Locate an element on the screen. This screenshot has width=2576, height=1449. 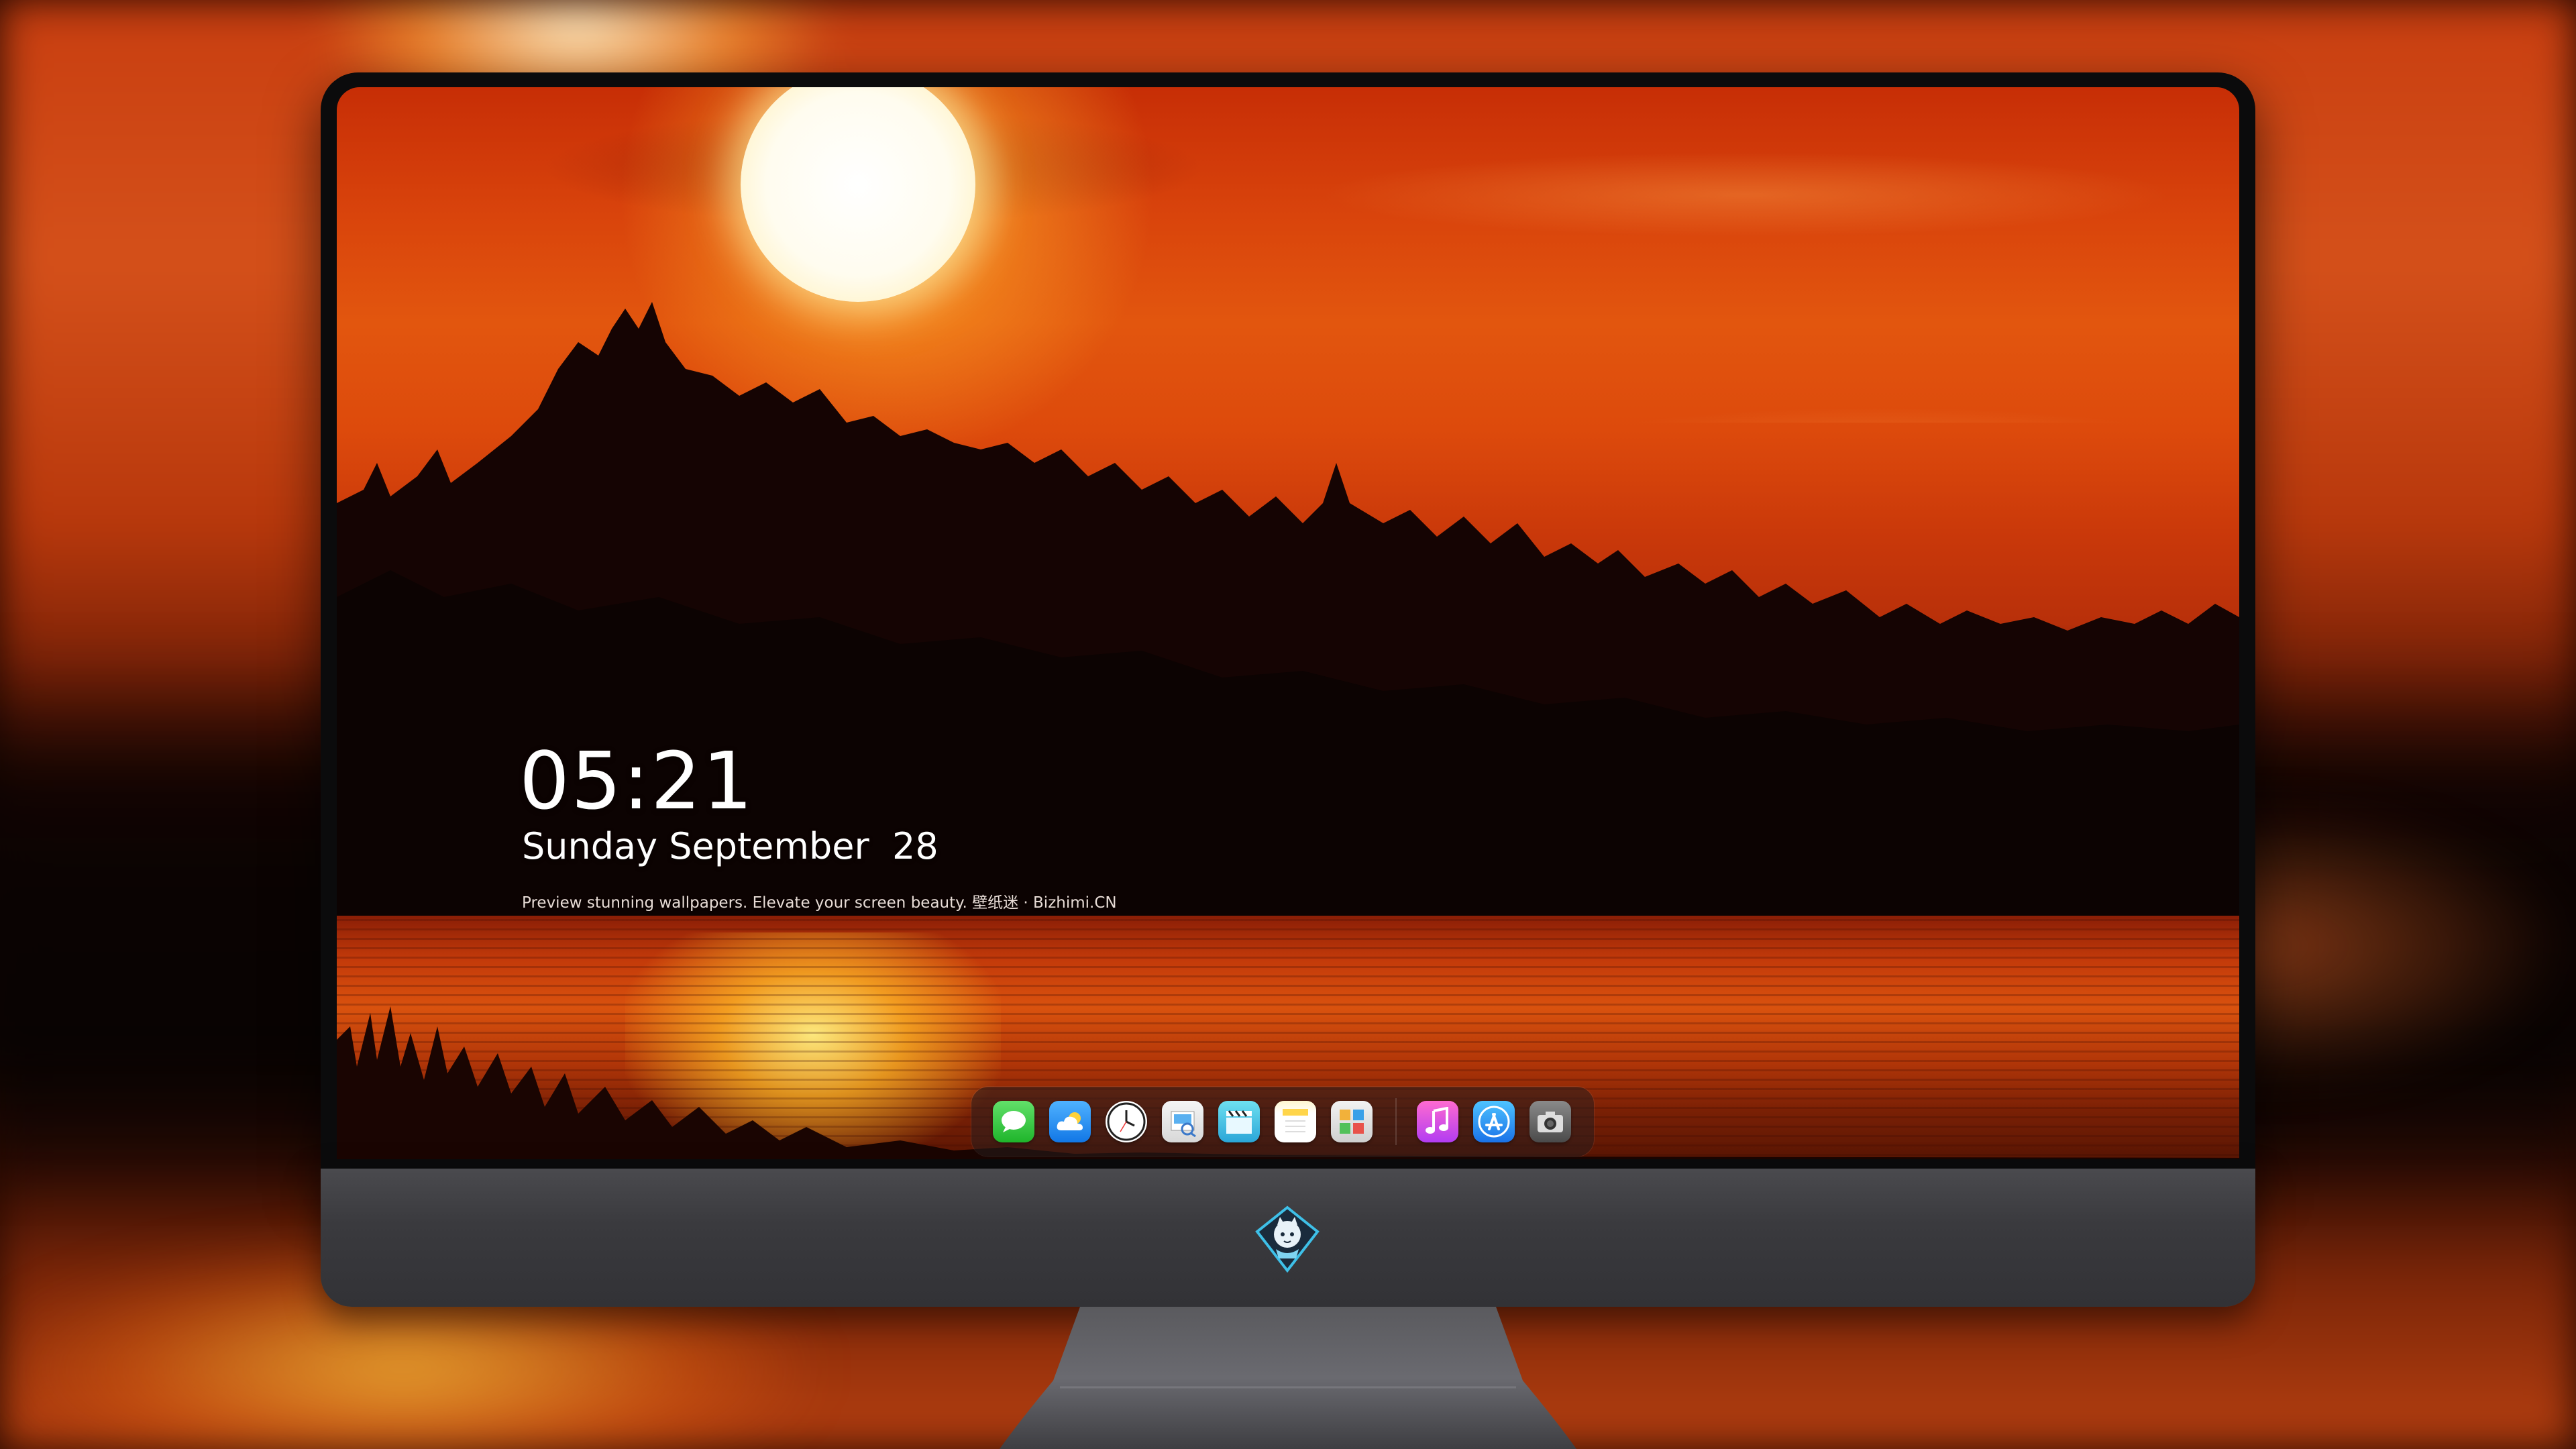
dock is located at coordinates (1282, 1122).